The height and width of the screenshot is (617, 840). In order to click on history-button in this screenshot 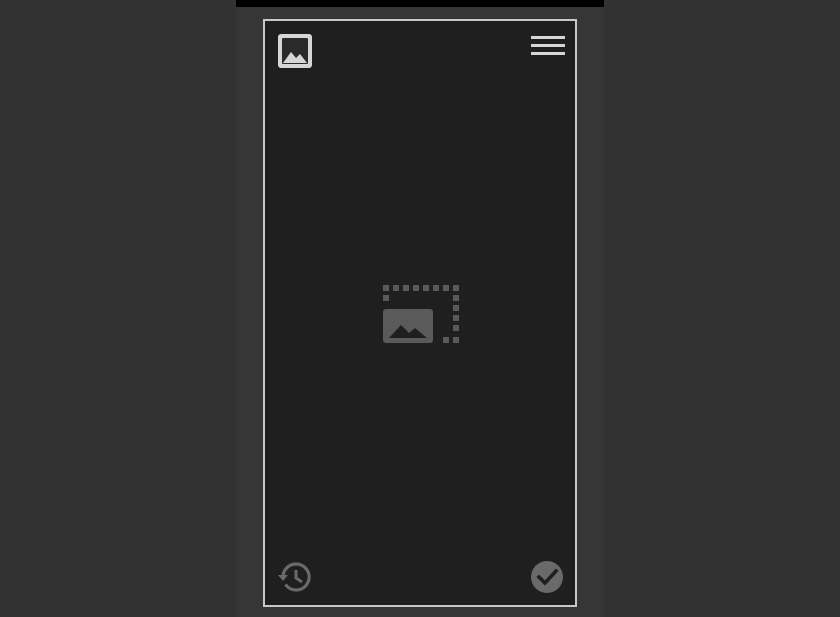, I will do `click(295, 577)`.